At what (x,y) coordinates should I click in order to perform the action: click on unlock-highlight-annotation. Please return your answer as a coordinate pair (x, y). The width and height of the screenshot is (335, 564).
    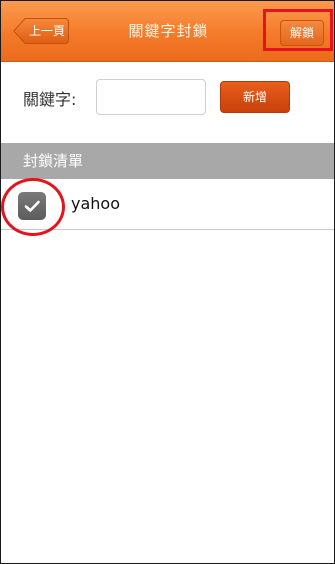
    Looking at the image, I should click on (298, 30).